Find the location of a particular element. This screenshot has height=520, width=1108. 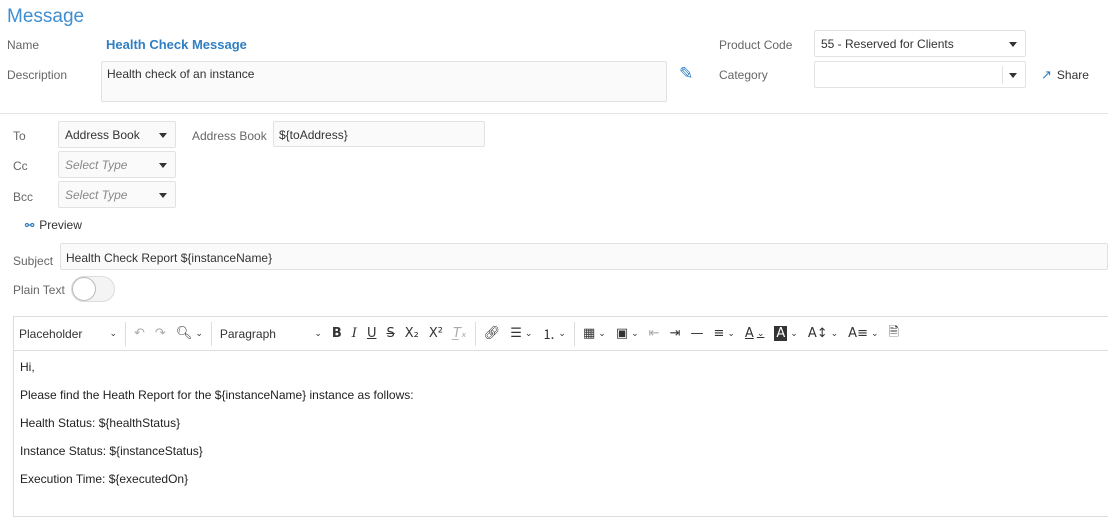

share-button: ↗ Share is located at coordinates (1065, 75).